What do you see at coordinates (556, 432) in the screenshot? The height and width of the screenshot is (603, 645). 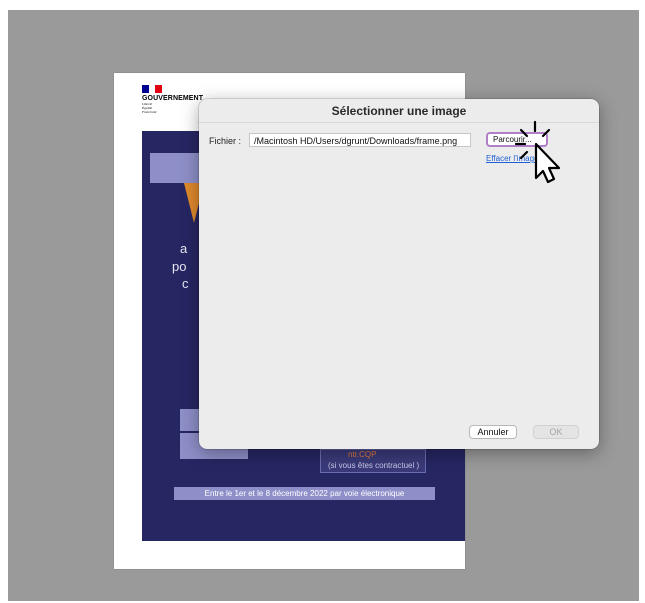 I see `ok-button: OK` at bounding box center [556, 432].